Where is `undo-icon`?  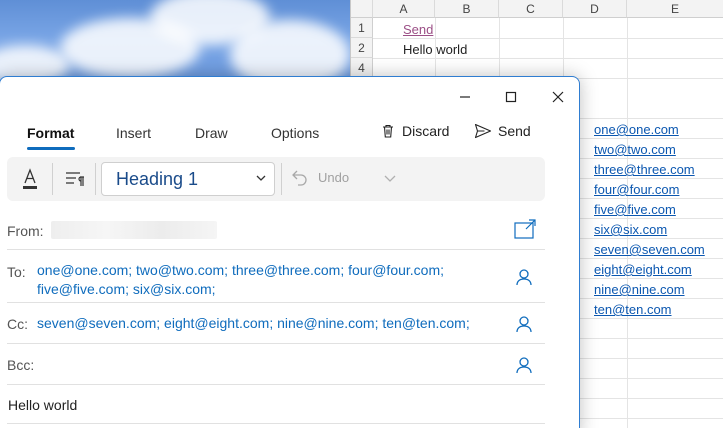
undo-icon is located at coordinates (299, 178).